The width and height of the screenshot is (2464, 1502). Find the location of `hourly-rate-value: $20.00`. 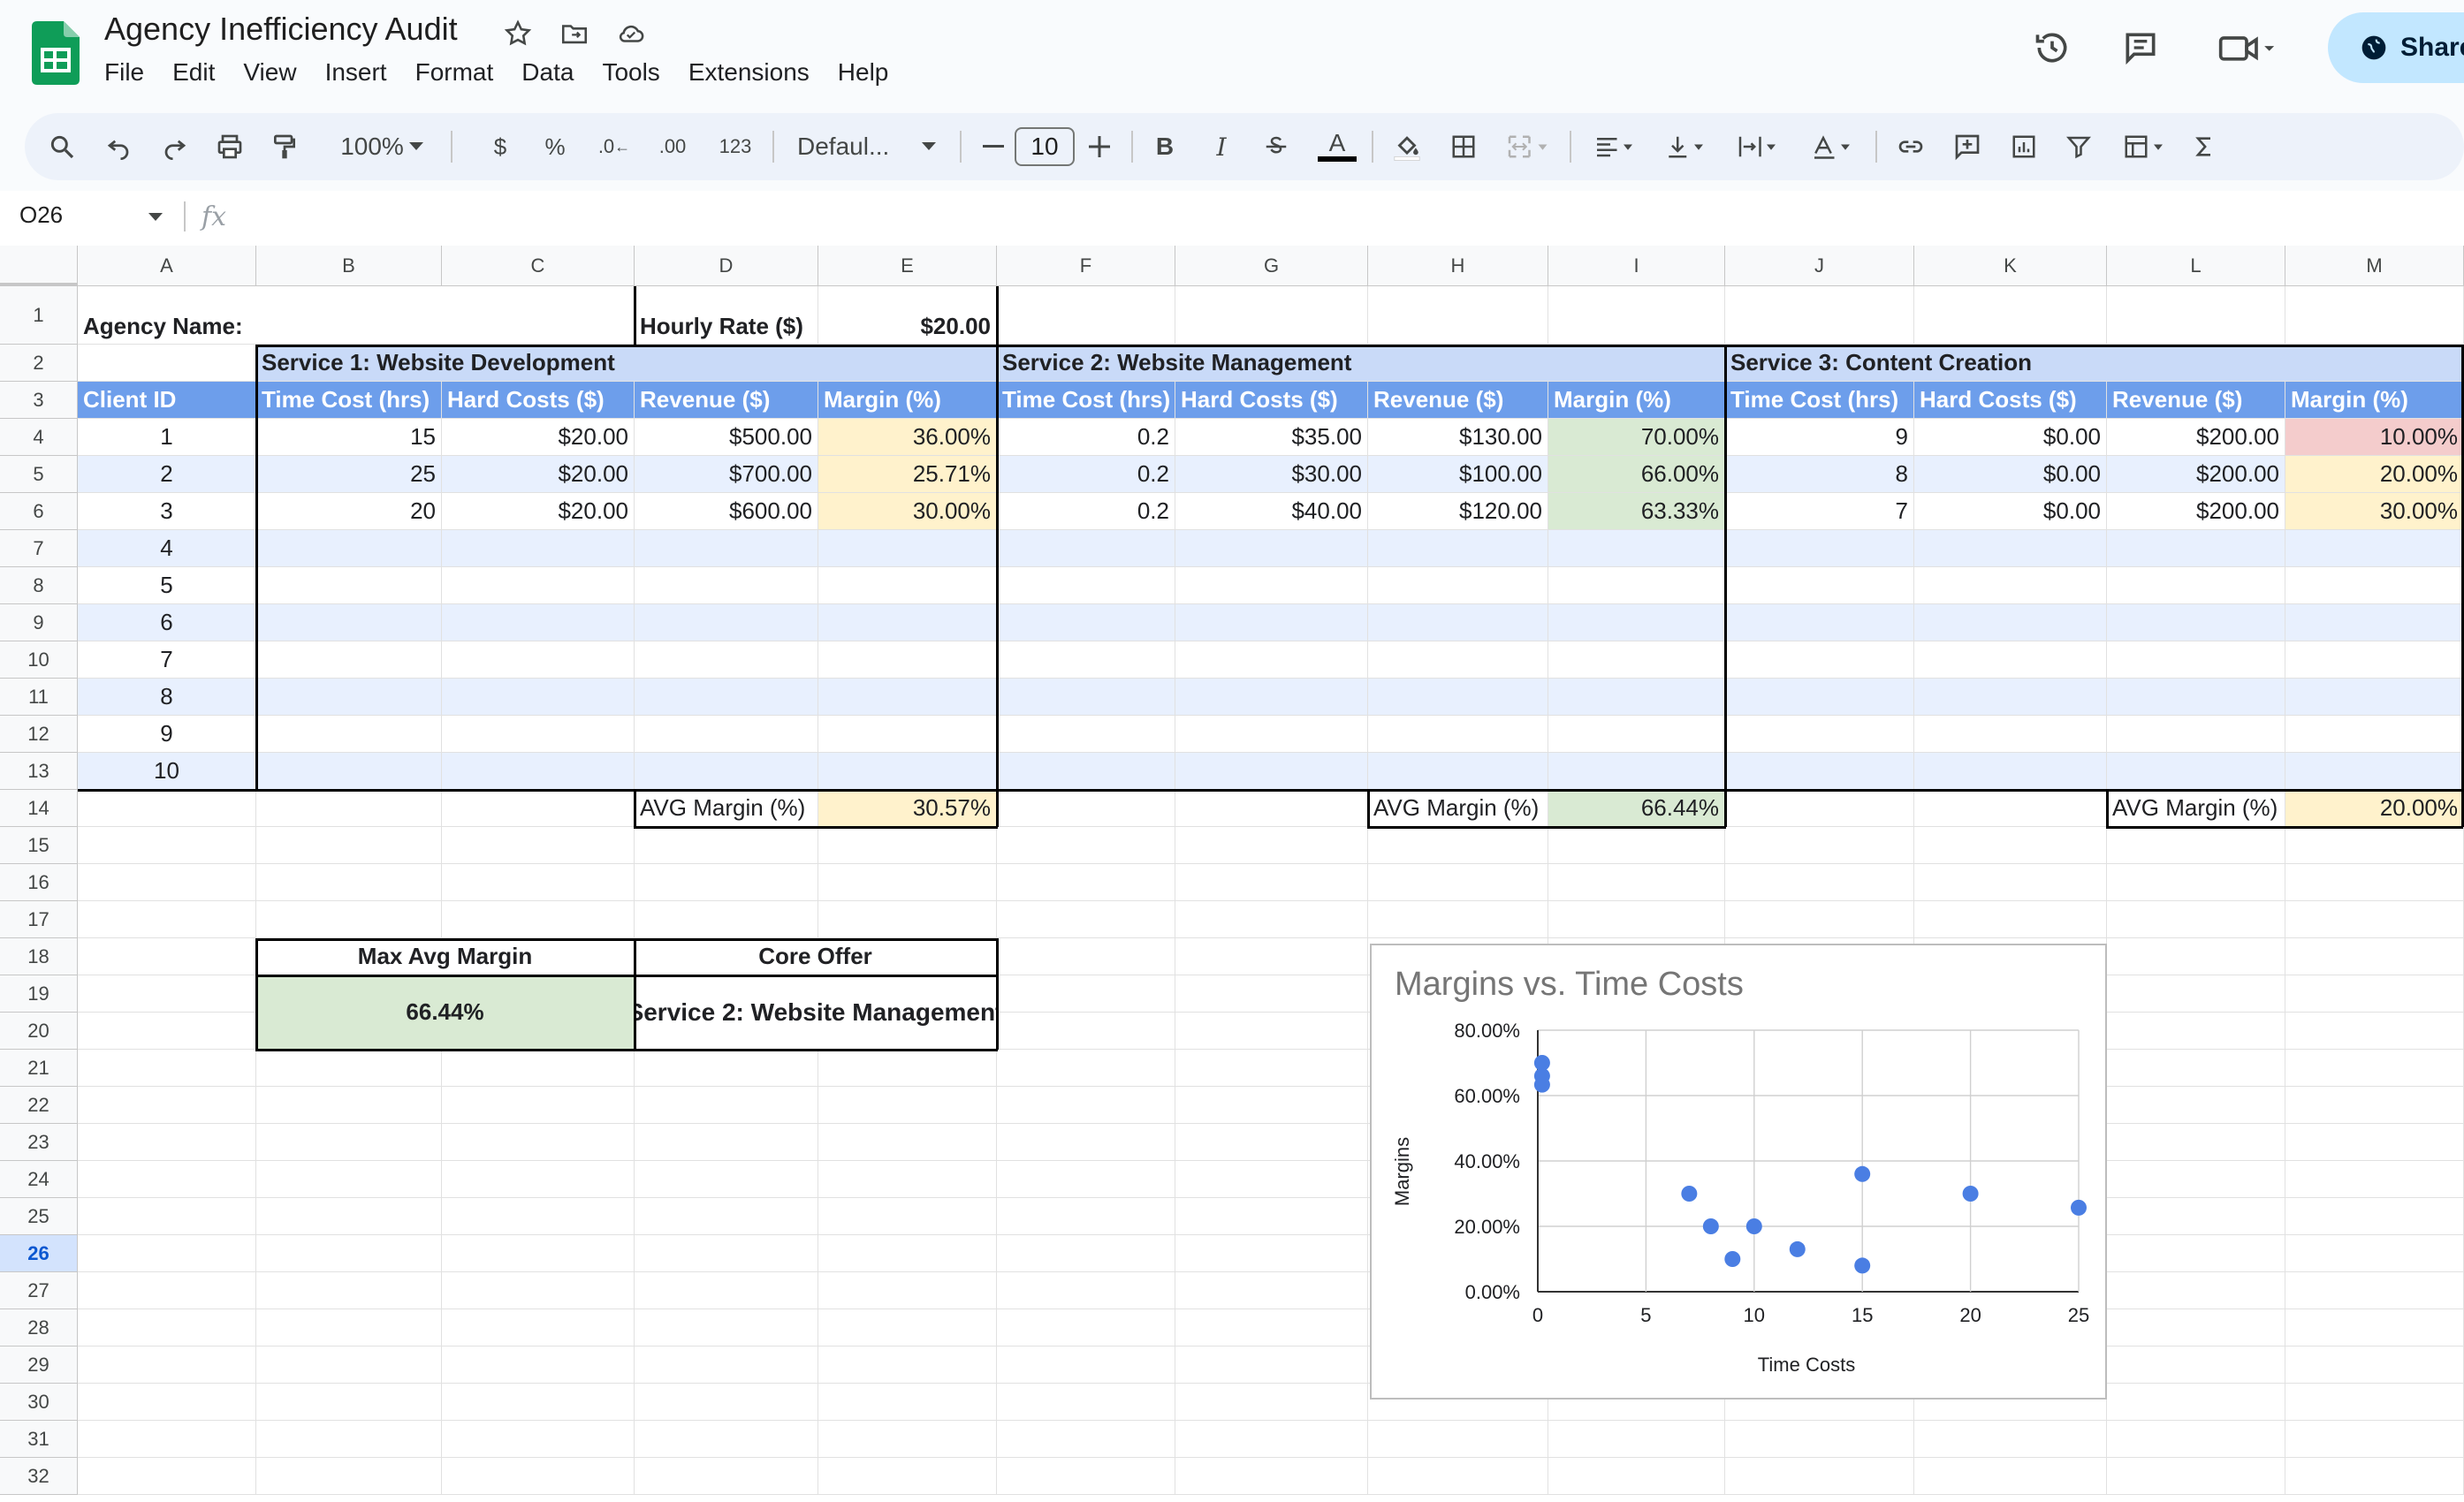

hourly-rate-value: $20.00 is located at coordinates (907, 315).